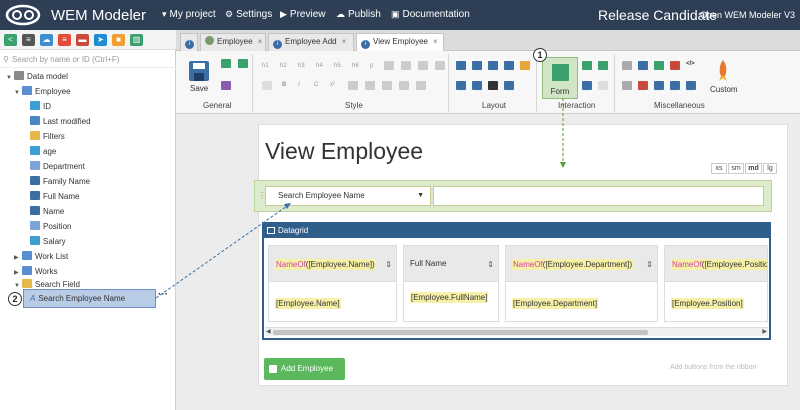 The width and height of the screenshot is (800, 410). What do you see at coordinates (337, 66) in the screenshot?
I see `style-h5-button: h5` at bounding box center [337, 66].